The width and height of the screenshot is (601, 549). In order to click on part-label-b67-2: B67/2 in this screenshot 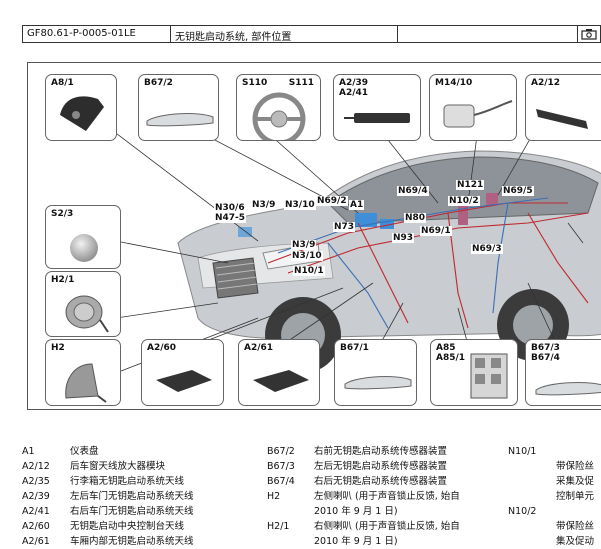, I will do `click(158, 83)`.